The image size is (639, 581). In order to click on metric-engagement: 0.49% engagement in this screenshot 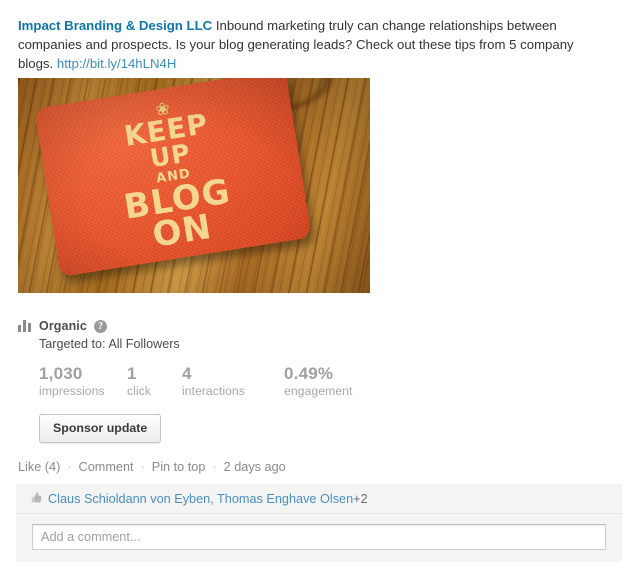, I will do `click(339, 381)`.